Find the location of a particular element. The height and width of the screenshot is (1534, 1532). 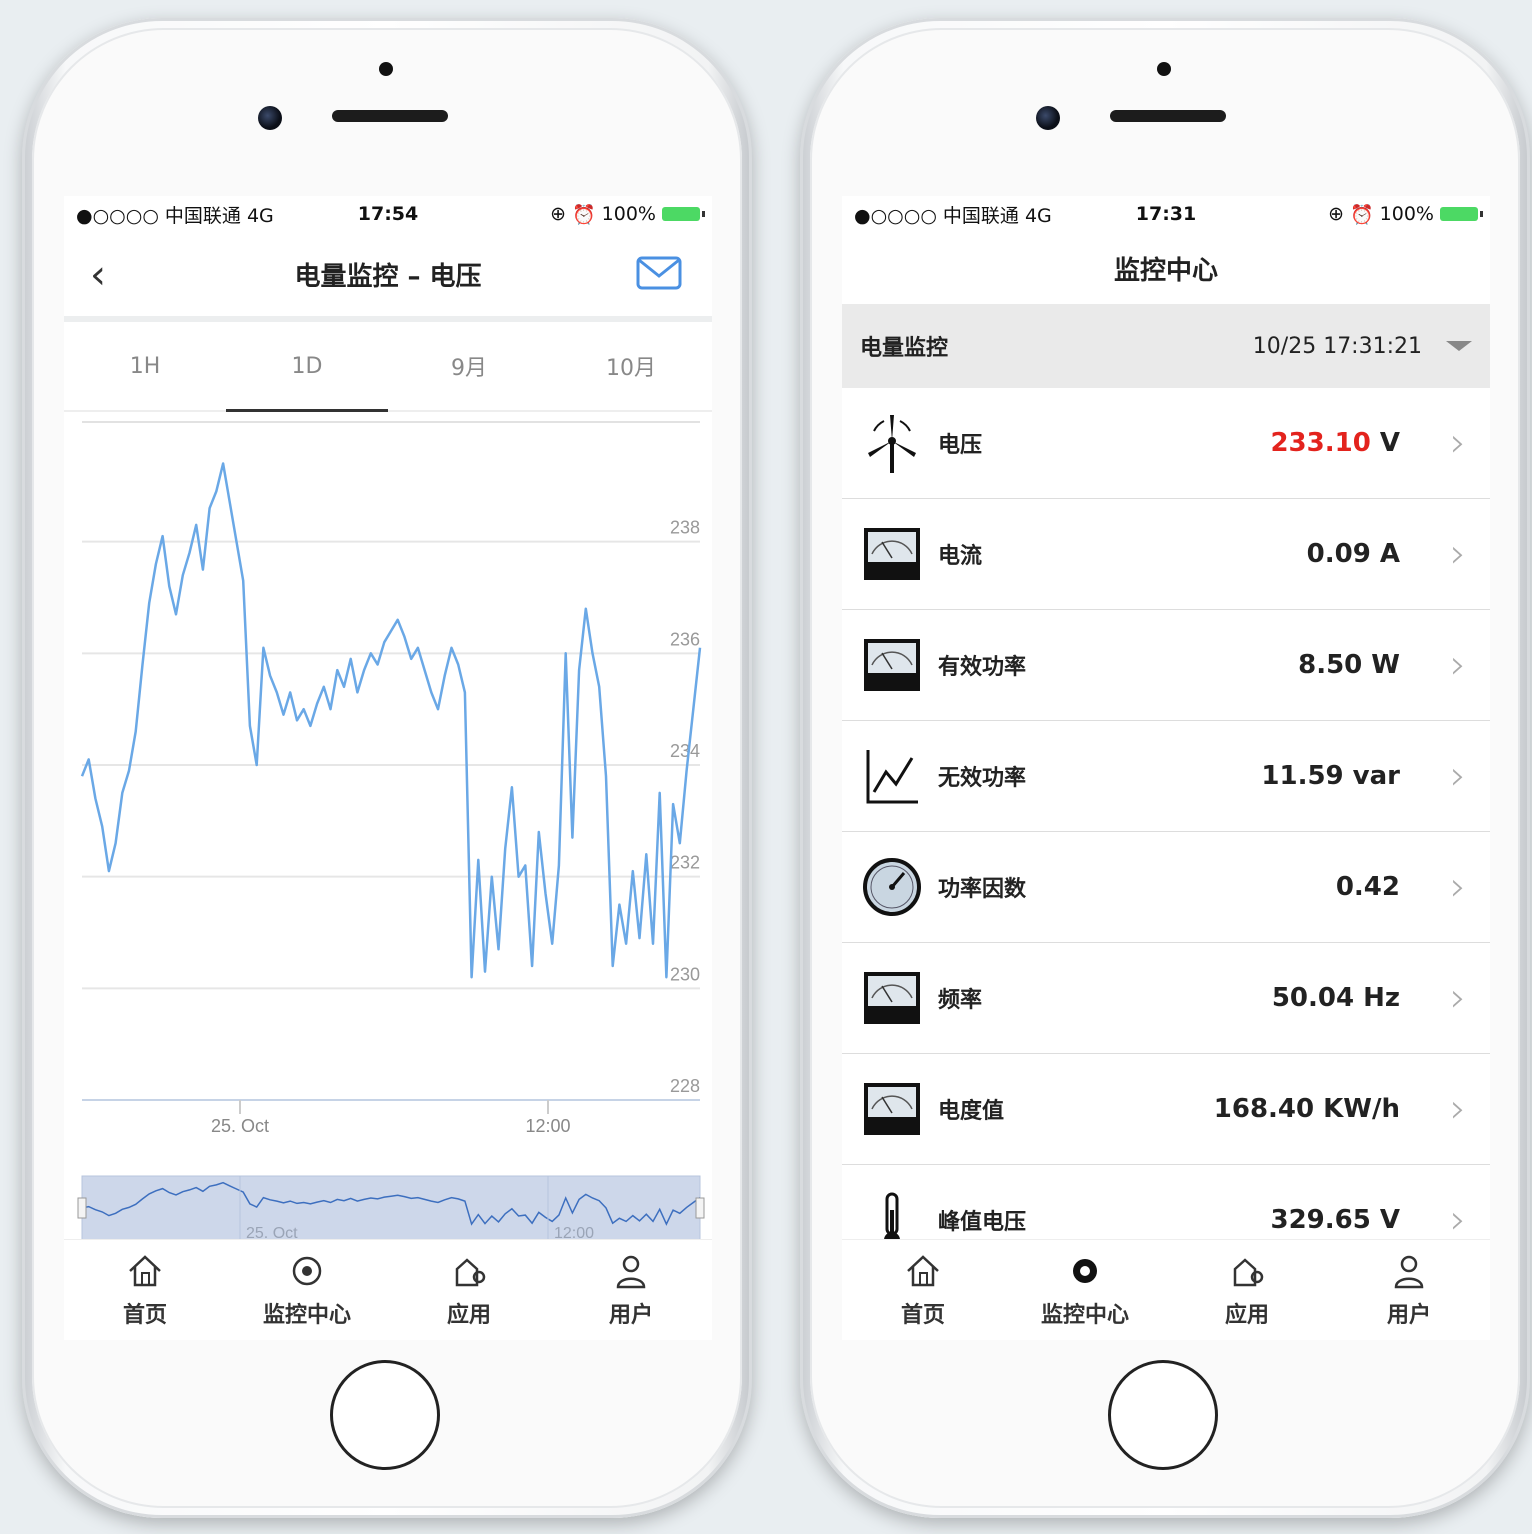

metric-row: 有效功率 8.50 W › is located at coordinates (1166, 665).